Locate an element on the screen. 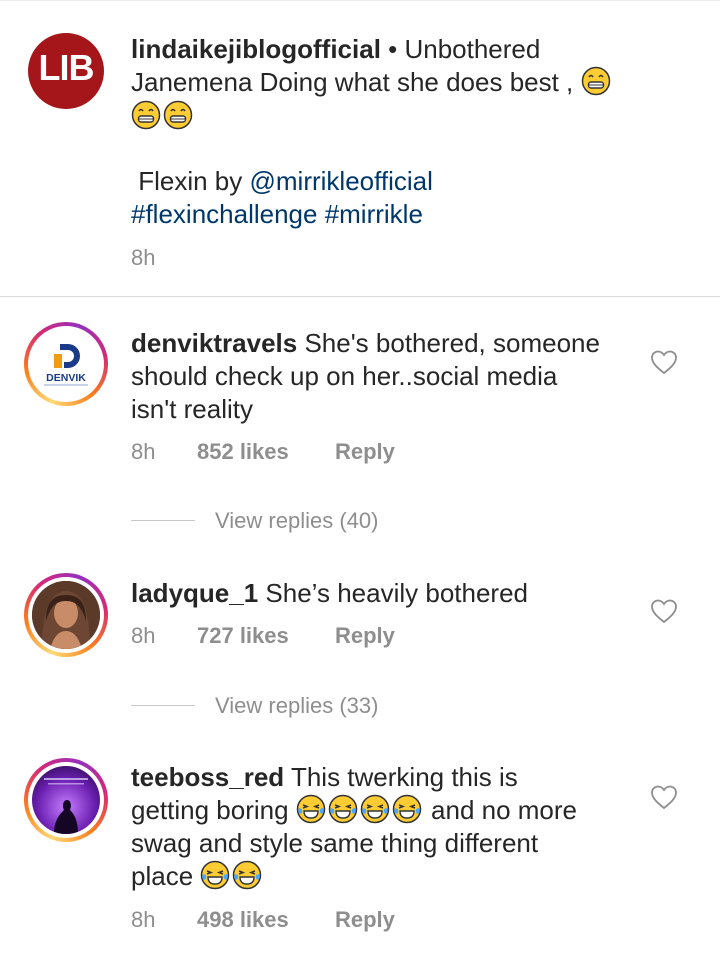 This screenshot has width=720, height=962. comment-meta: 8h 727 likes Reply is located at coordinates (331, 636).